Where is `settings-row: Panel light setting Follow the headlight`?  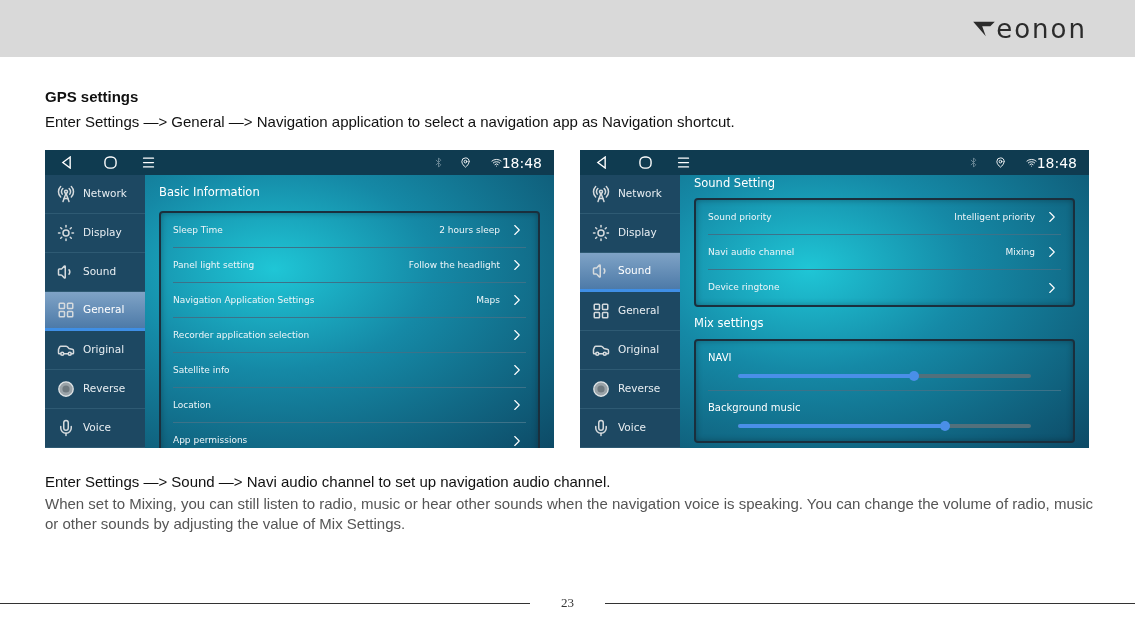
settings-row: Panel light setting Follow the headlight is located at coordinates (349, 266).